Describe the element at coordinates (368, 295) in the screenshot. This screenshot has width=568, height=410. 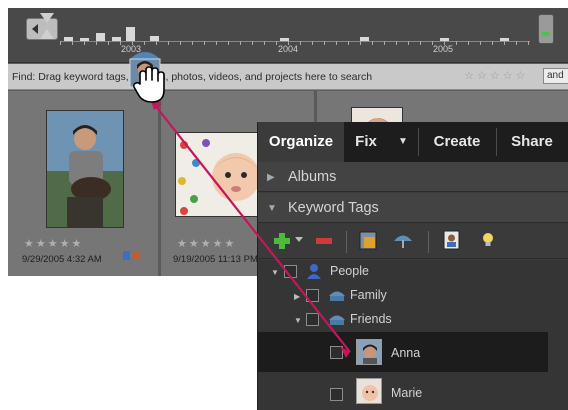
I see `tag-label: Family` at that location.